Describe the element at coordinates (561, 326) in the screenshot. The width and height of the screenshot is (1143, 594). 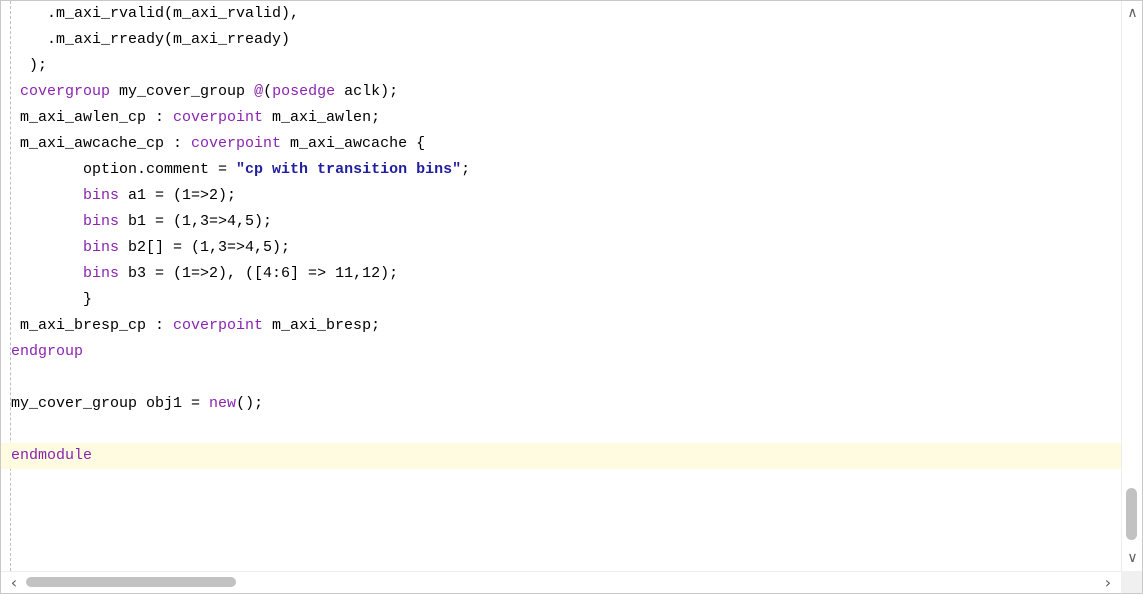
I see `code-line: m_axi_bresp_cp : coverpoint m_axi_bresp;` at that location.